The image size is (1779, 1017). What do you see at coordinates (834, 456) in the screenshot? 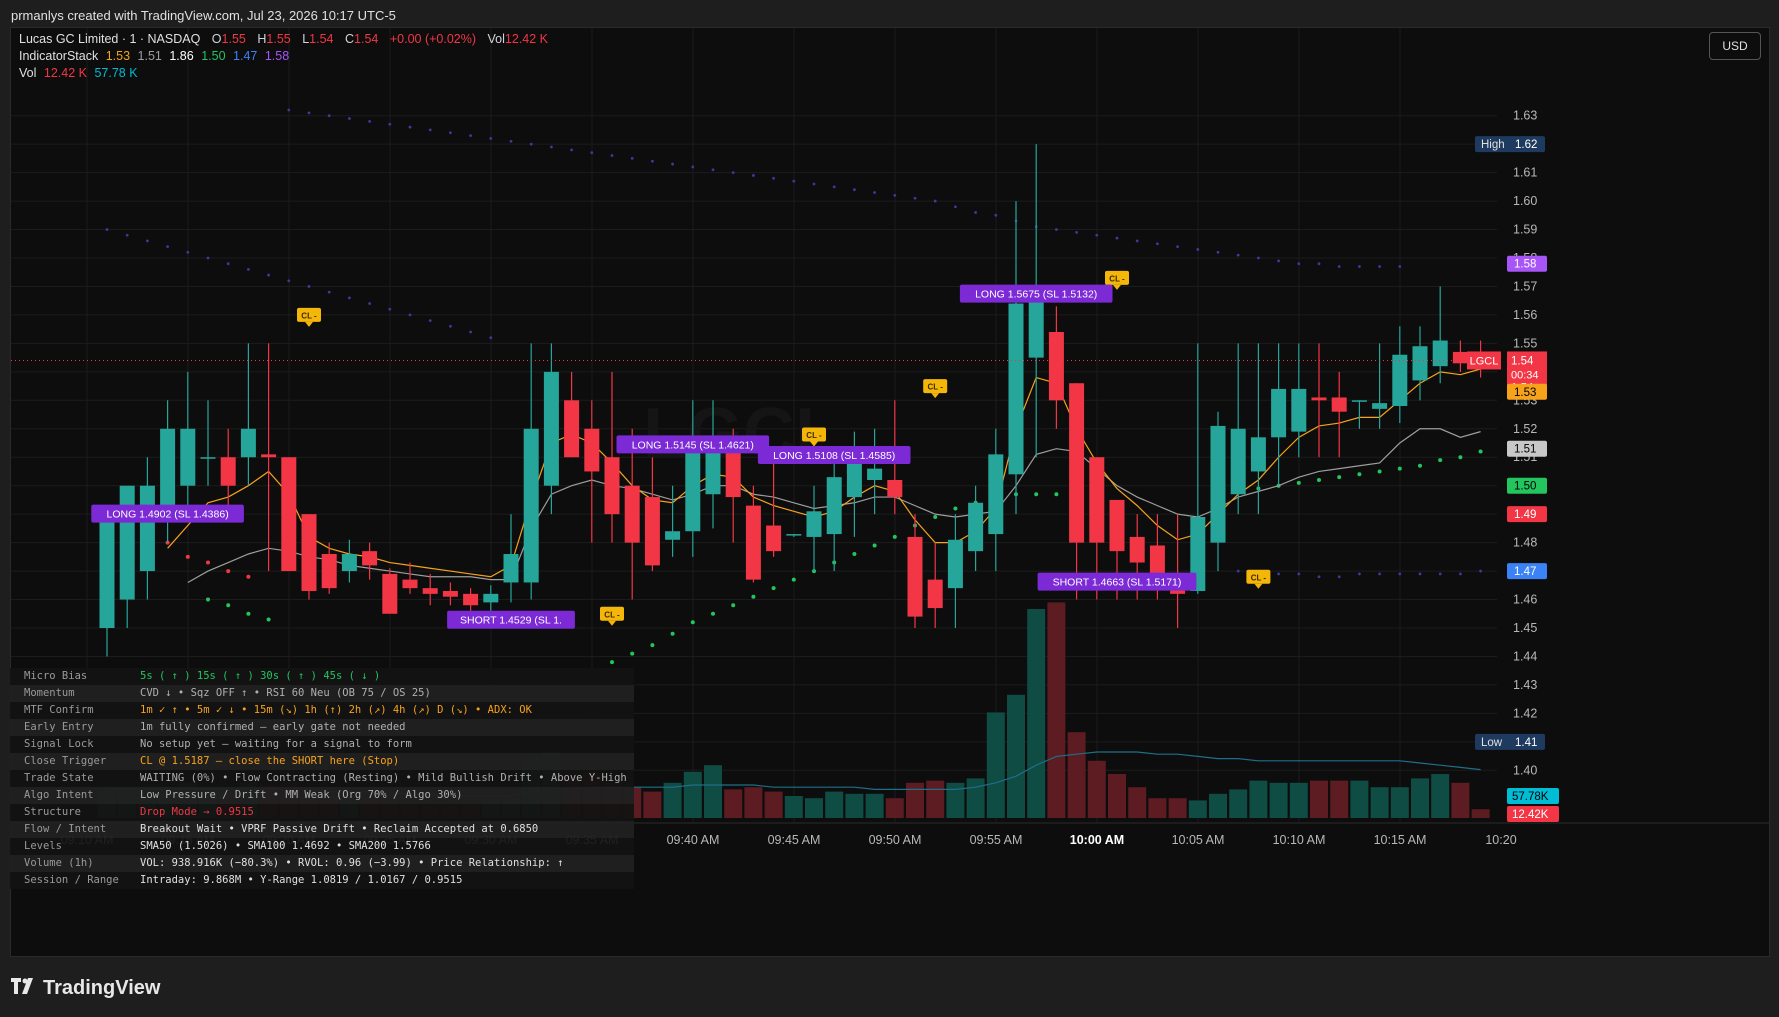
I see `trade-signal-text: LONG 1.5108 (SL 1.4585)` at bounding box center [834, 456].